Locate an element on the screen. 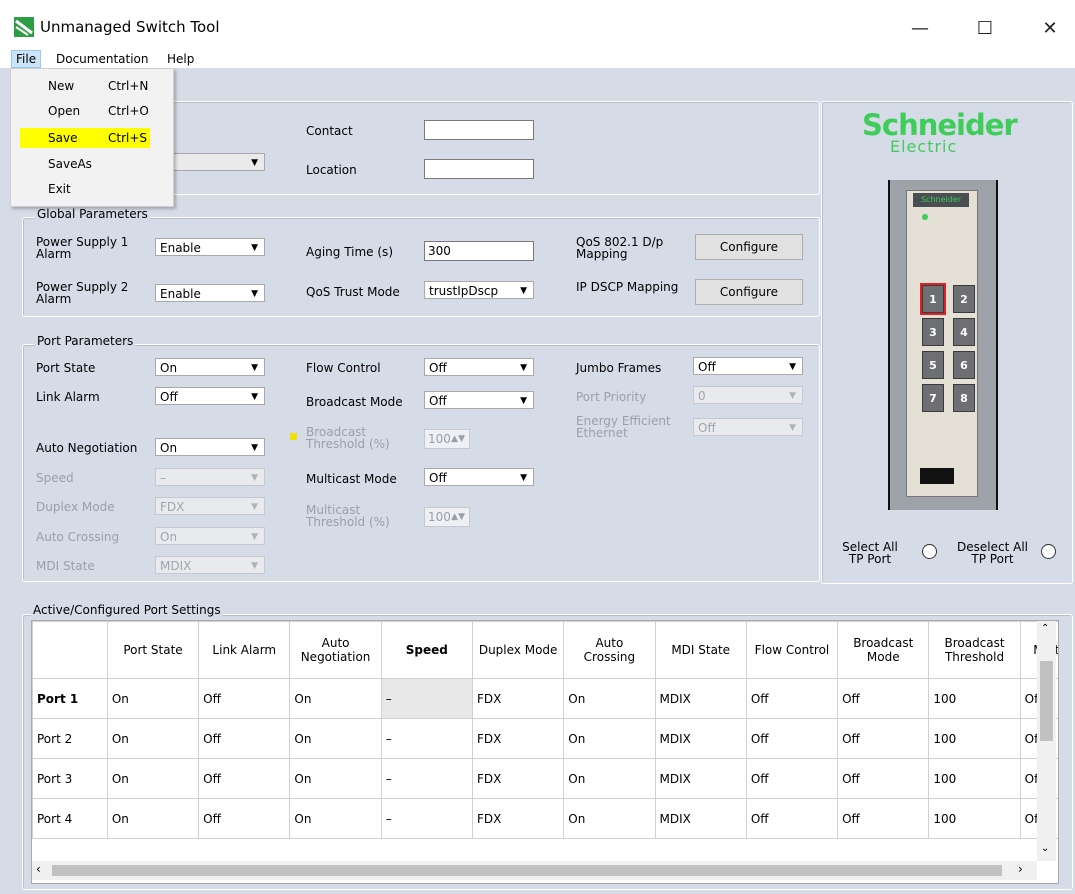  port-1-button: 1 is located at coordinates (933, 299).